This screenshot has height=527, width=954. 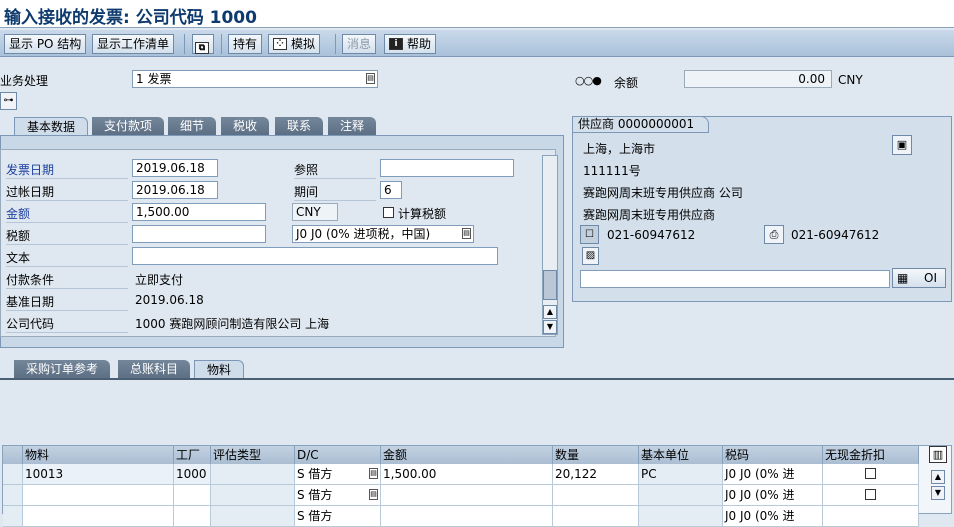 I want to click on col-header-plant: 工厂, so click(x=192, y=455).